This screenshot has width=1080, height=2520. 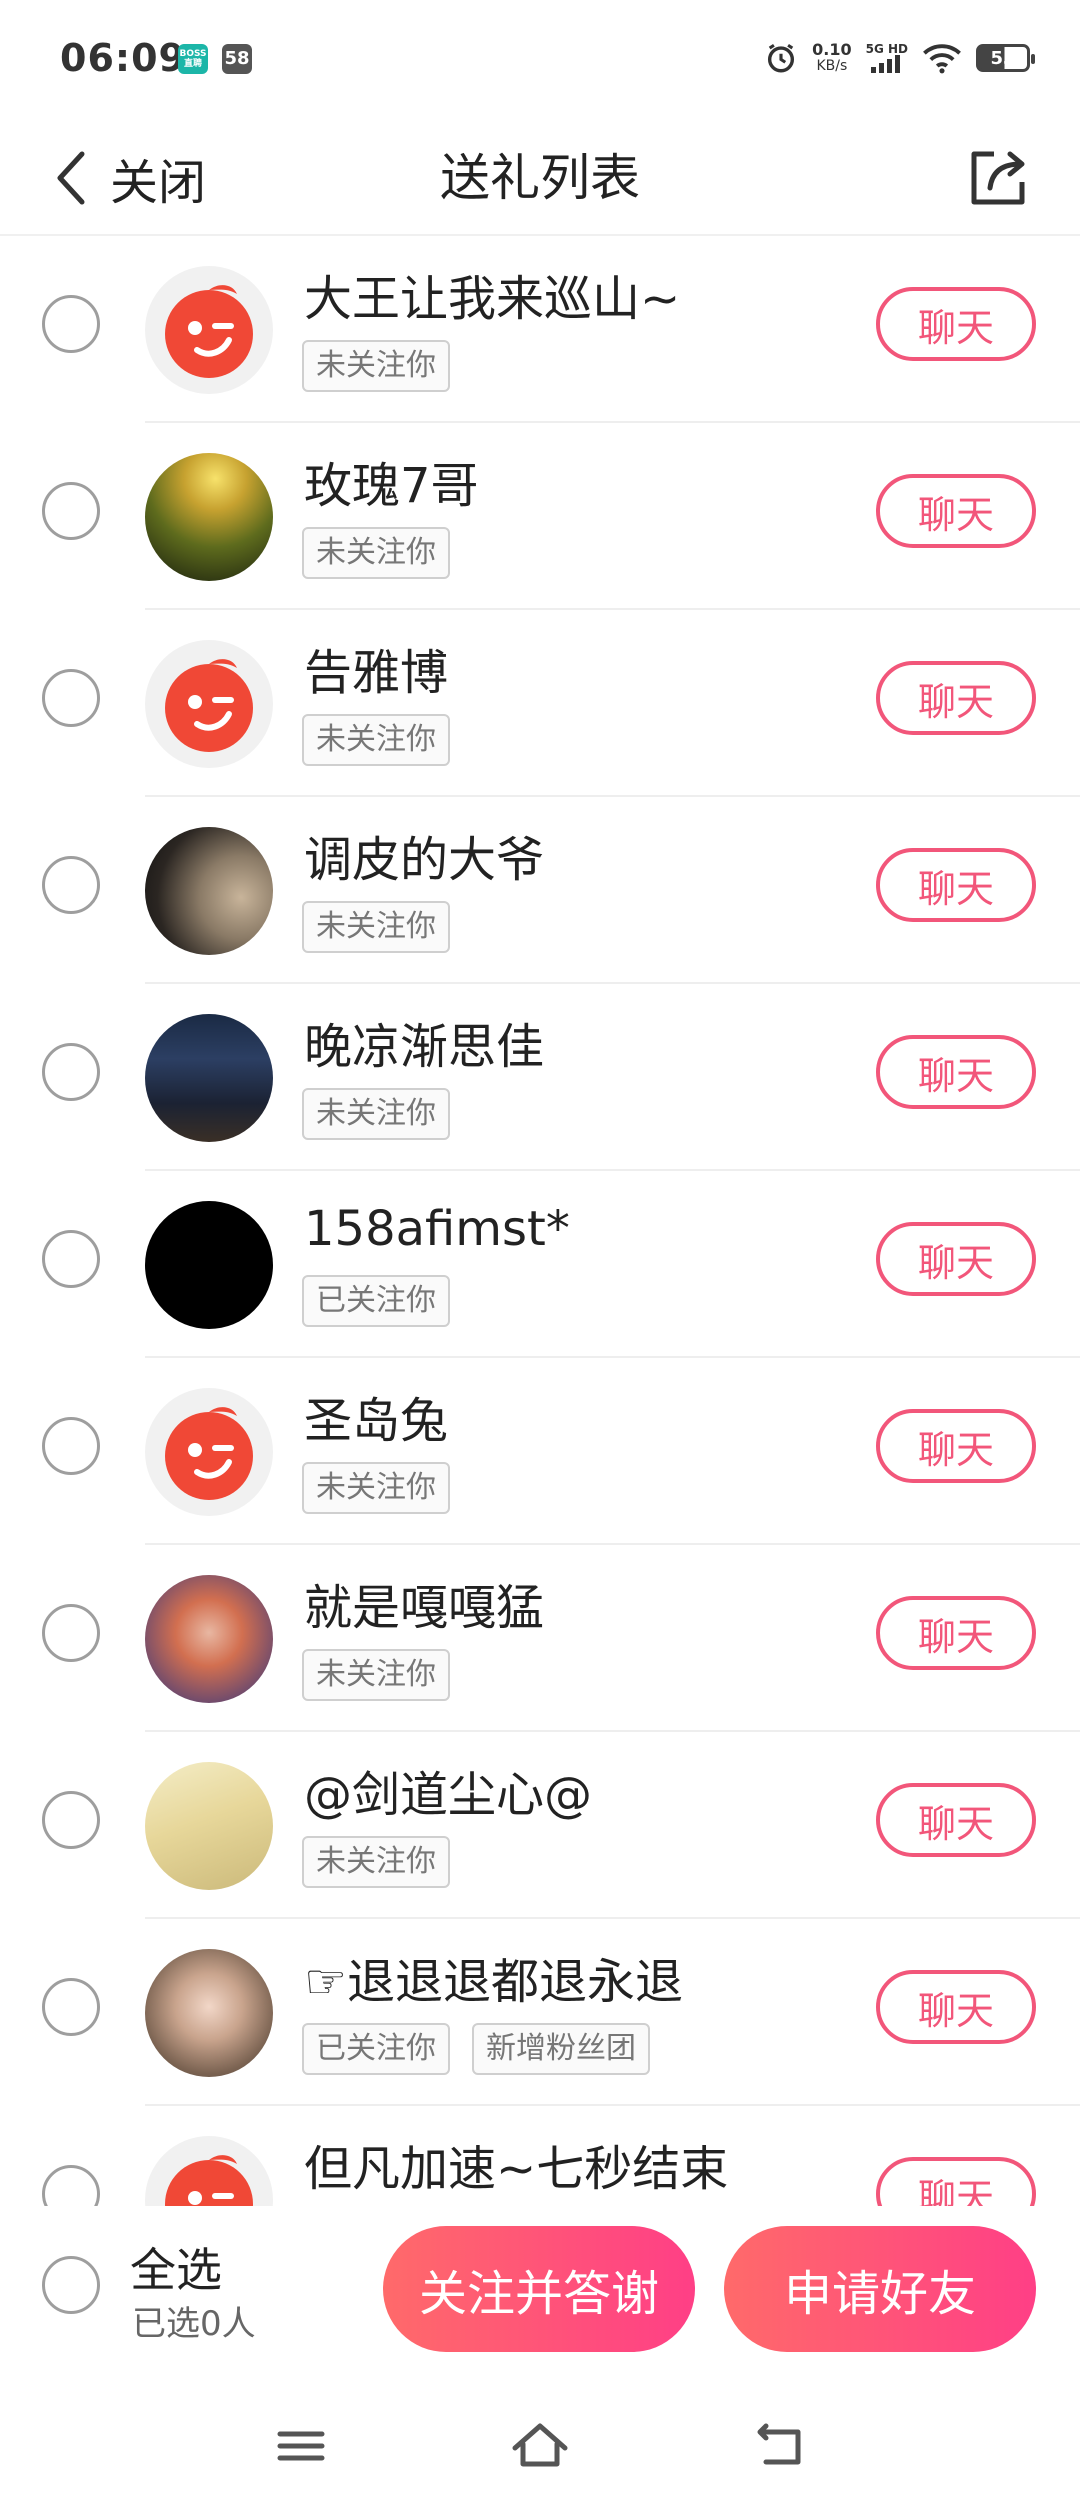 I want to click on share-icon, so click(x=999, y=177).